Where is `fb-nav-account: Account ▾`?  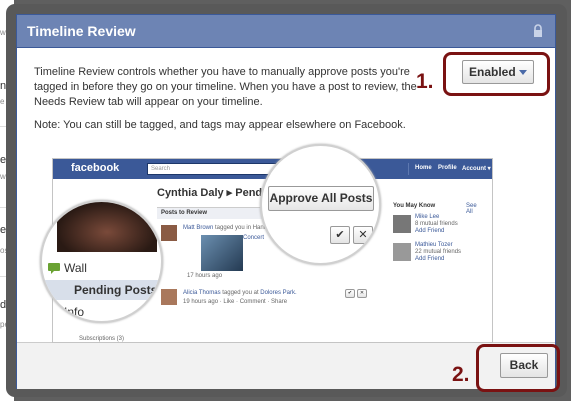 fb-nav-account: Account ▾ is located at coordinates (476, 169).